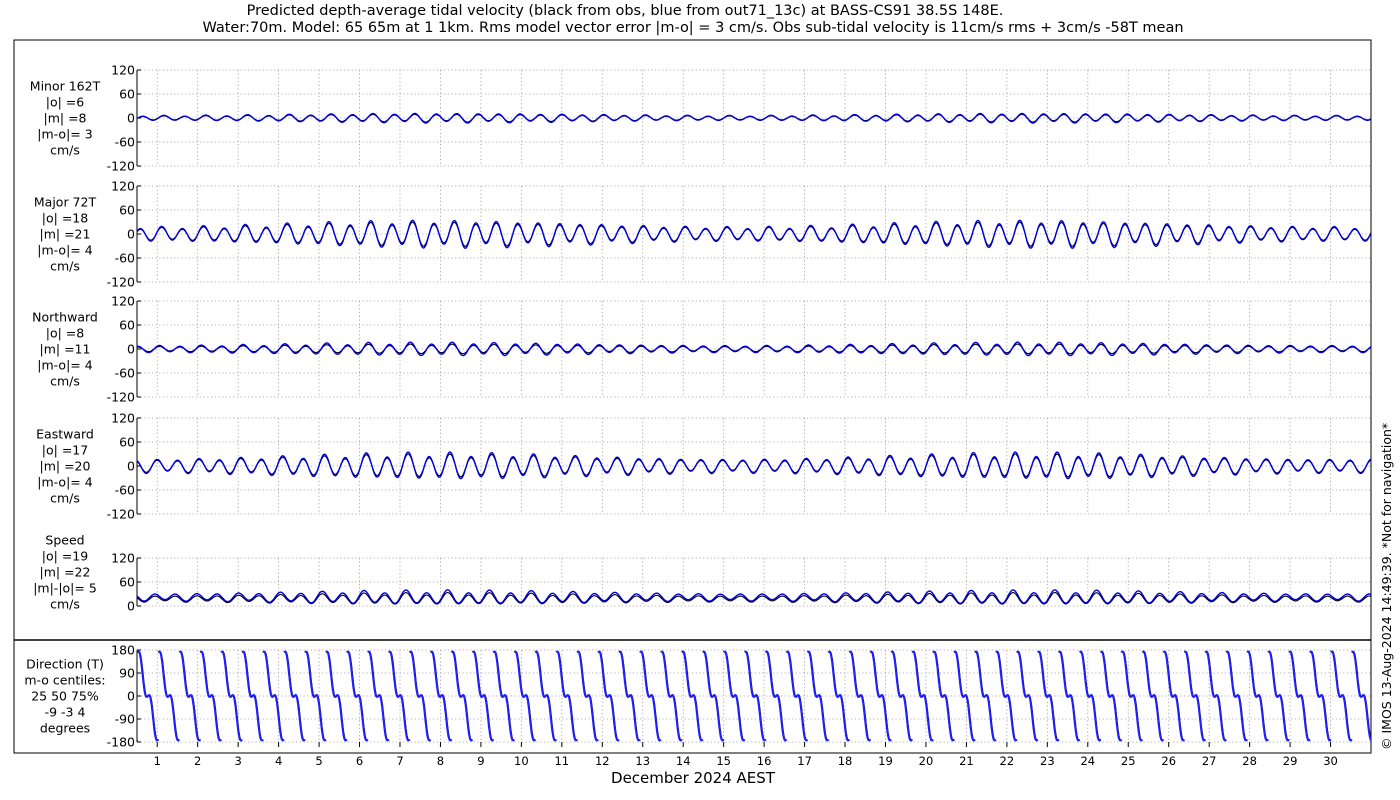 The width and height of the screenshot is (1400, 800). What do you see at coordinates (131, 606) in the screenshot?
I see `speed-ytick-label: 0` at bounding box center [131, 606].